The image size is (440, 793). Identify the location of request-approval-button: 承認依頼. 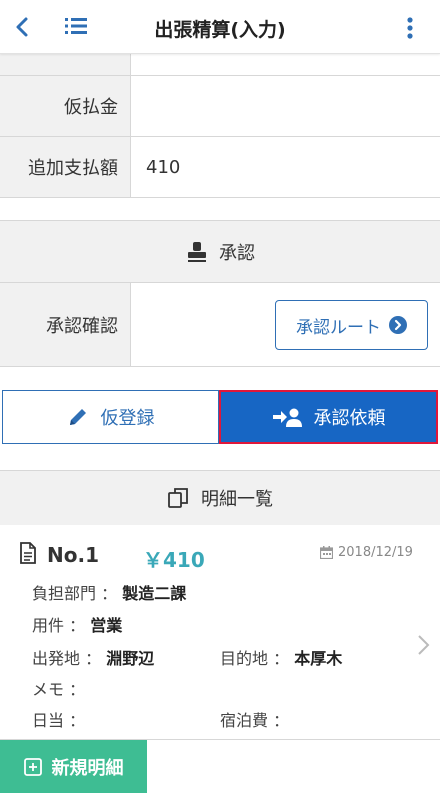
(328, 417).